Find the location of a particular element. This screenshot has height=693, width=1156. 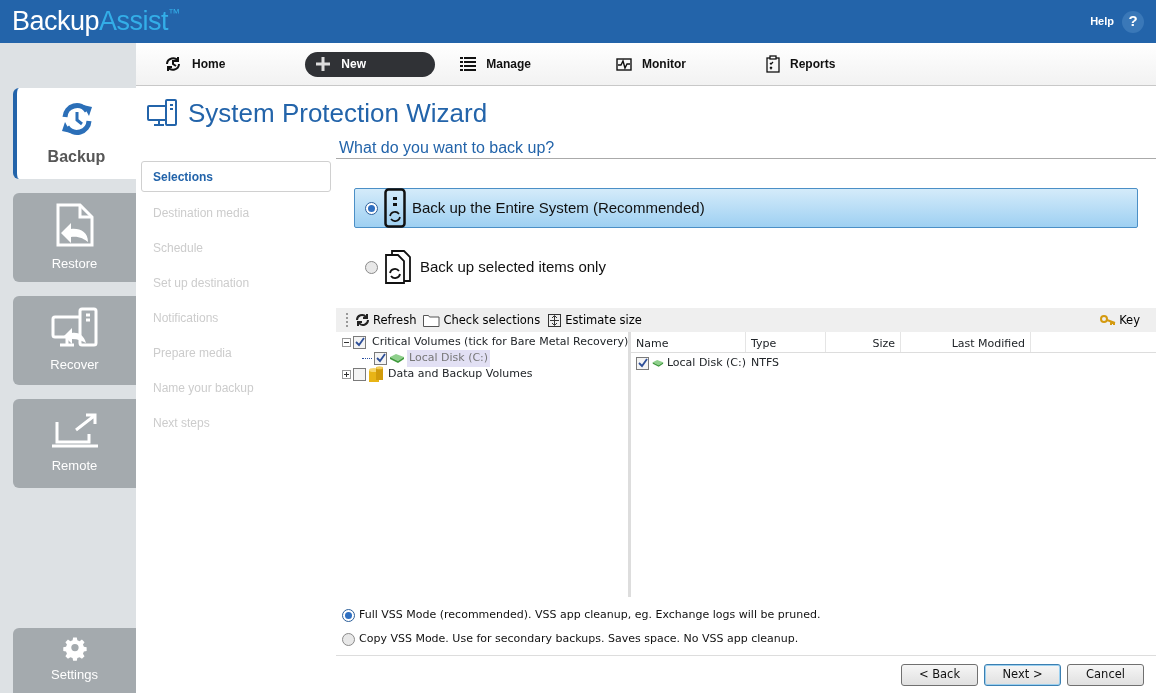

expand-icon is located at coordinates (346, 374).